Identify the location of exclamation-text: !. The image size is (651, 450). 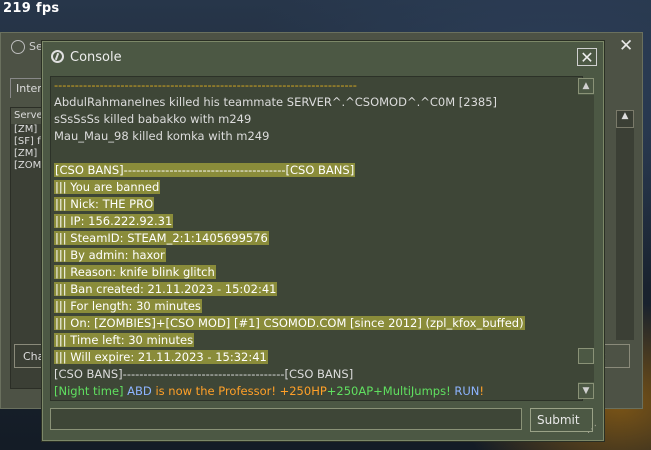
(481, 391).